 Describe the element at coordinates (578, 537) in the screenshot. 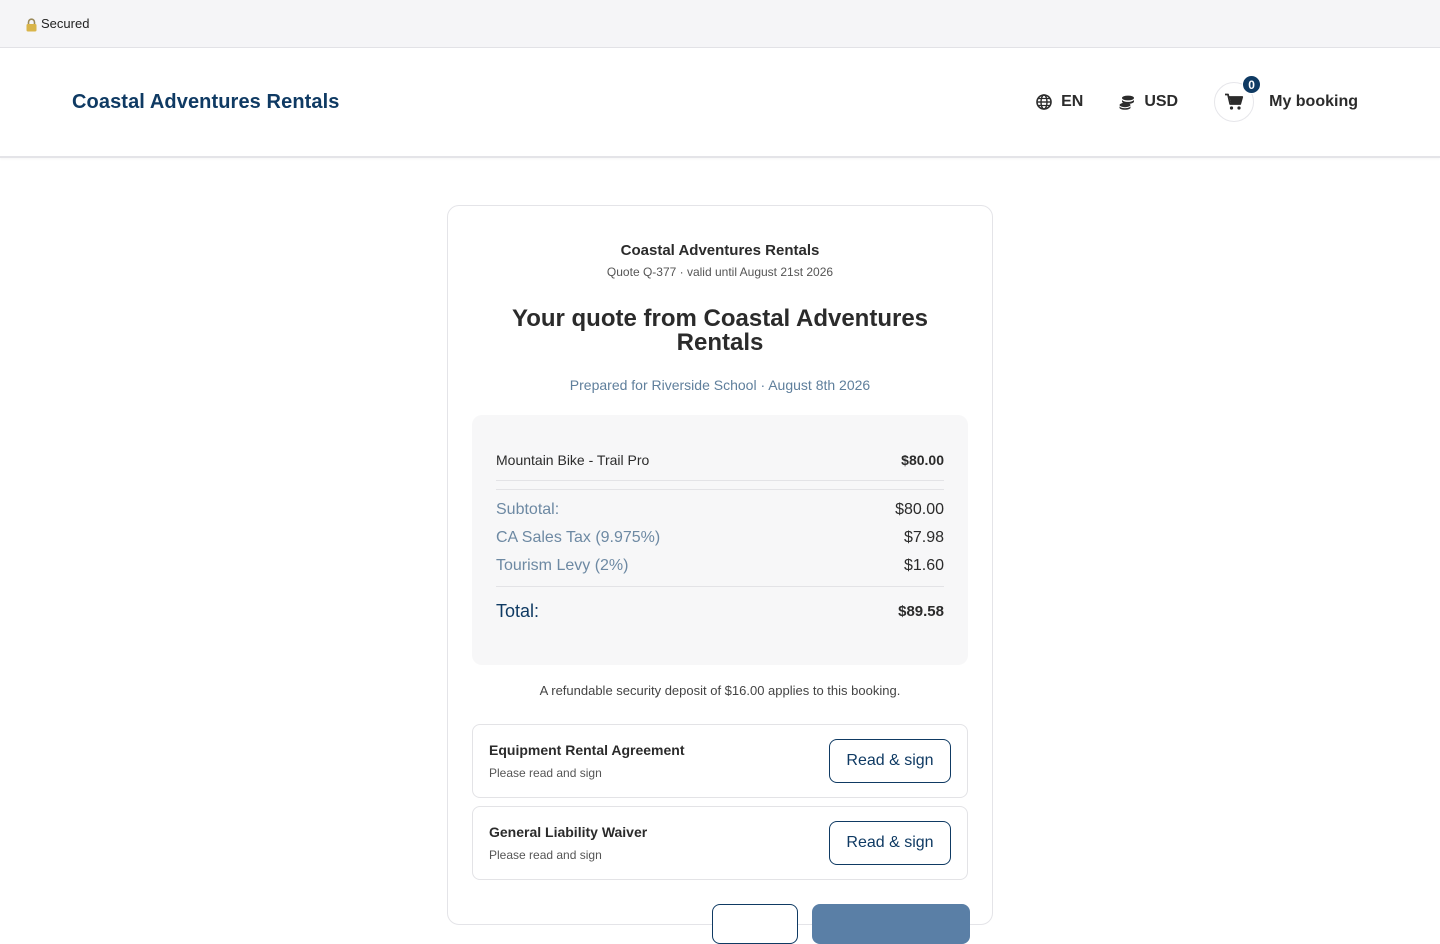

I see `sales-tax-label: CA Sales Tax (9.975%)` at that location.